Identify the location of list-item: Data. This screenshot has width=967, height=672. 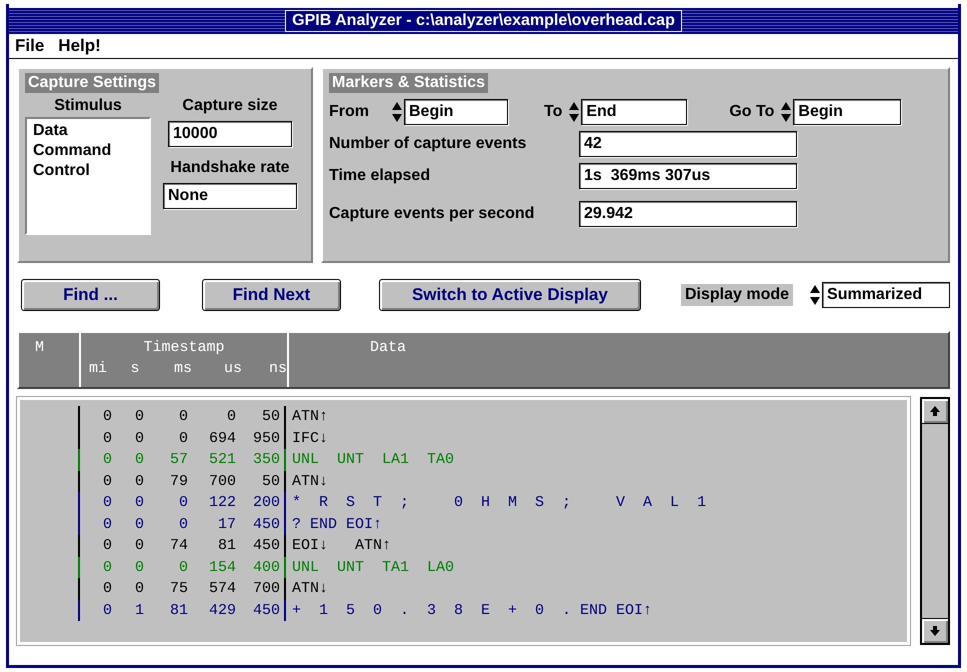
(88, 131).